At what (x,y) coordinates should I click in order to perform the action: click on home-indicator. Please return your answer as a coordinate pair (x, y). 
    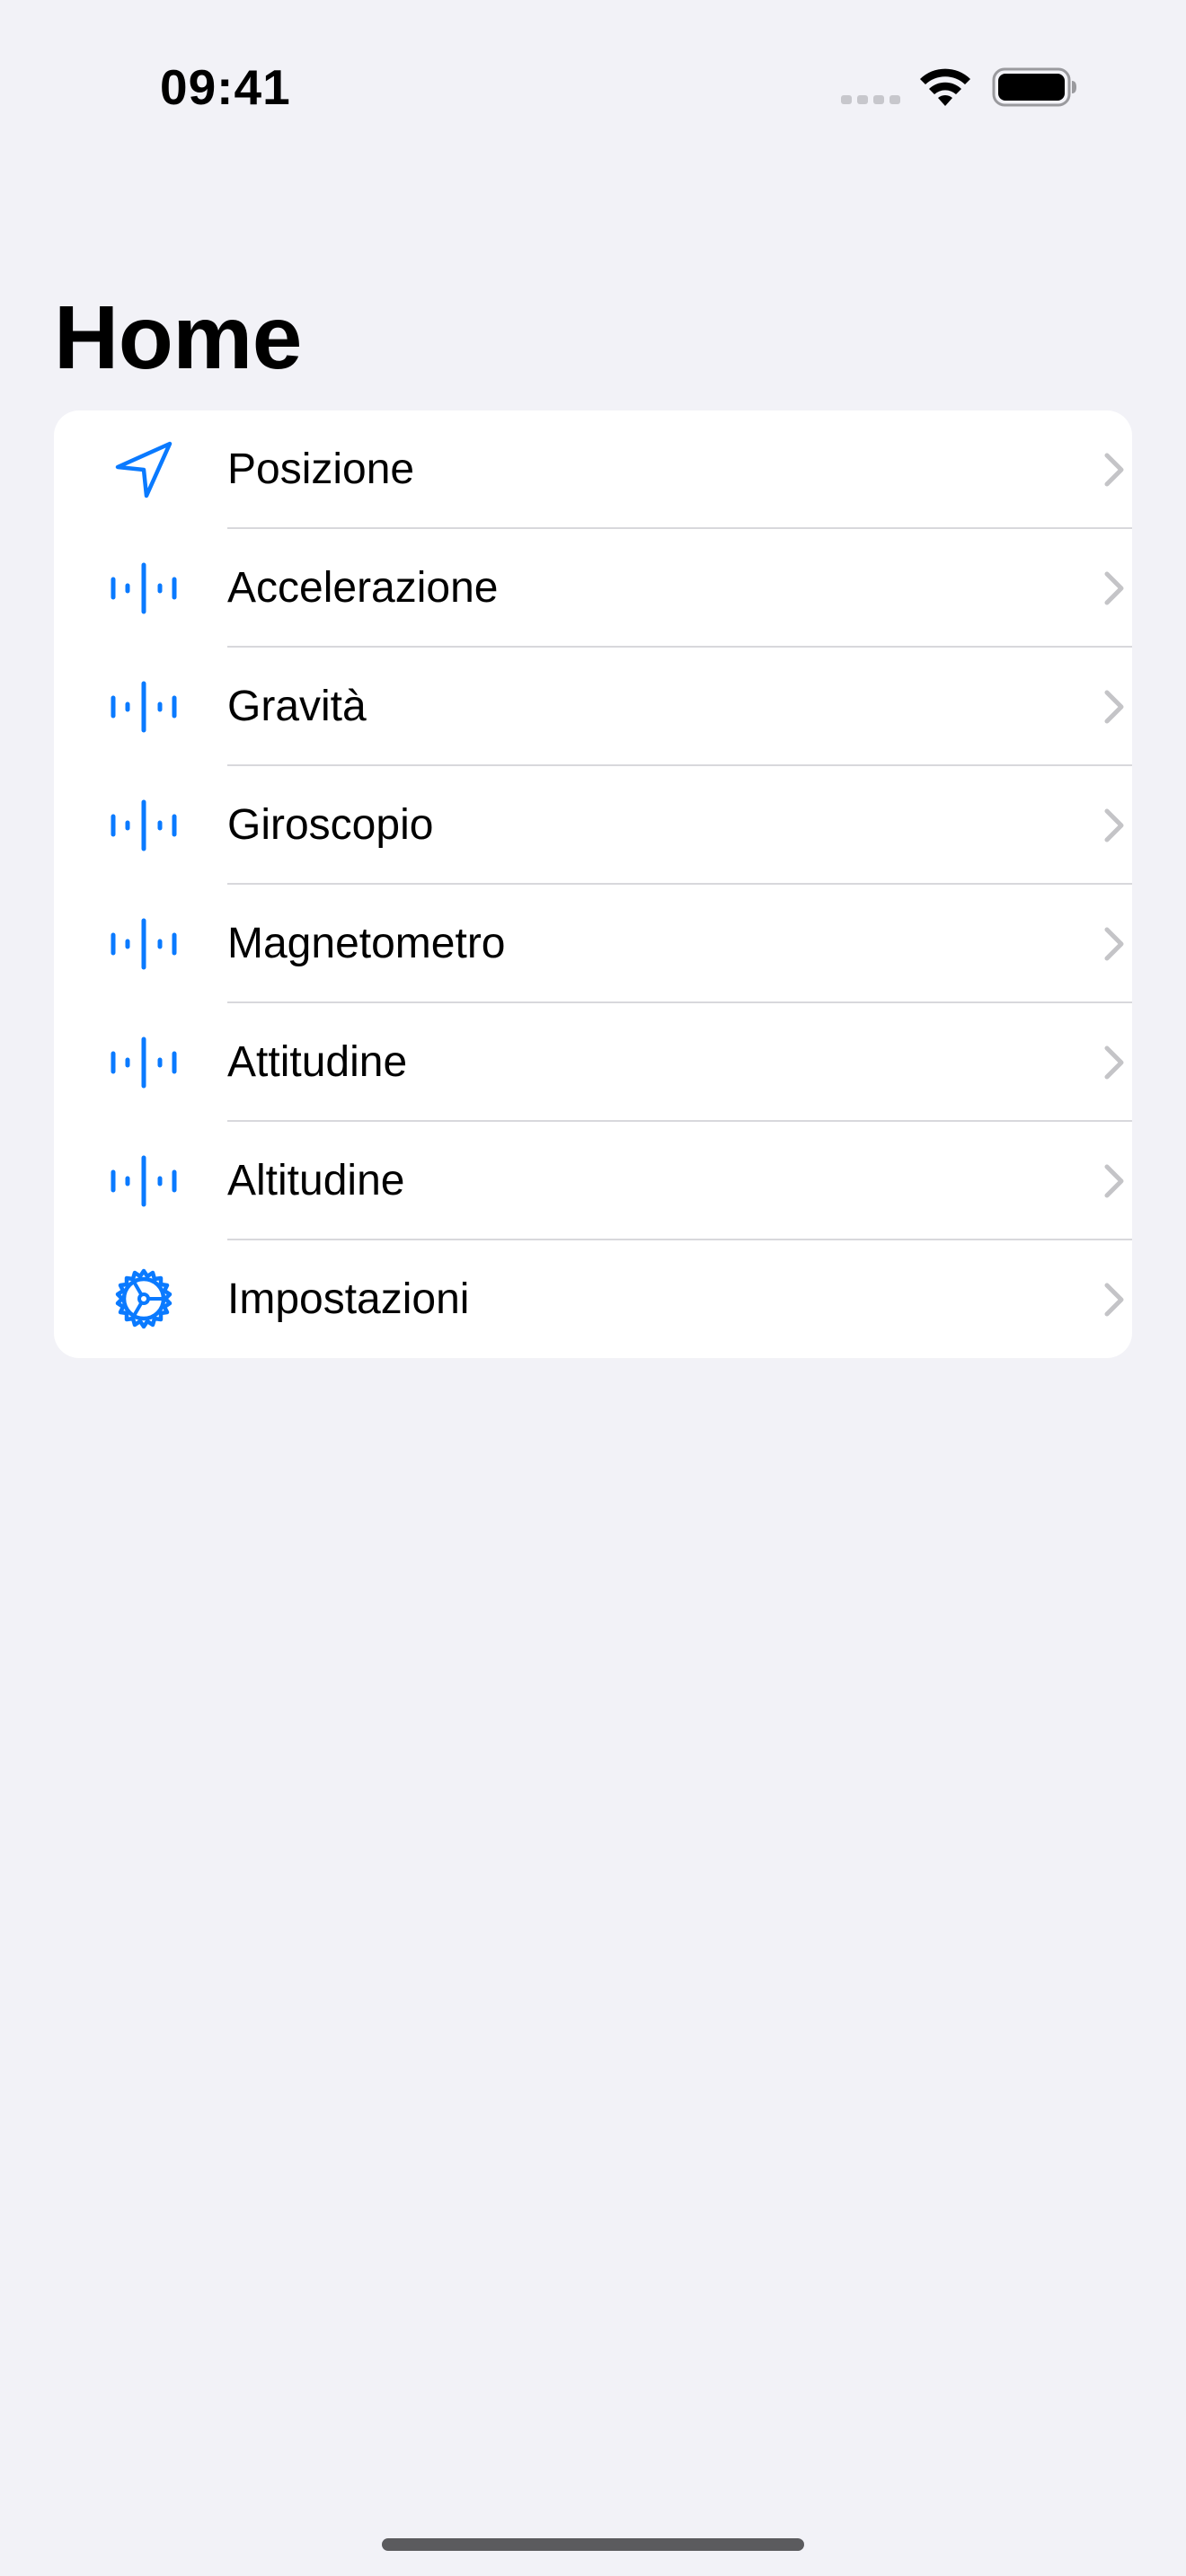
    Looking at the image, I should click on (593, 2544).